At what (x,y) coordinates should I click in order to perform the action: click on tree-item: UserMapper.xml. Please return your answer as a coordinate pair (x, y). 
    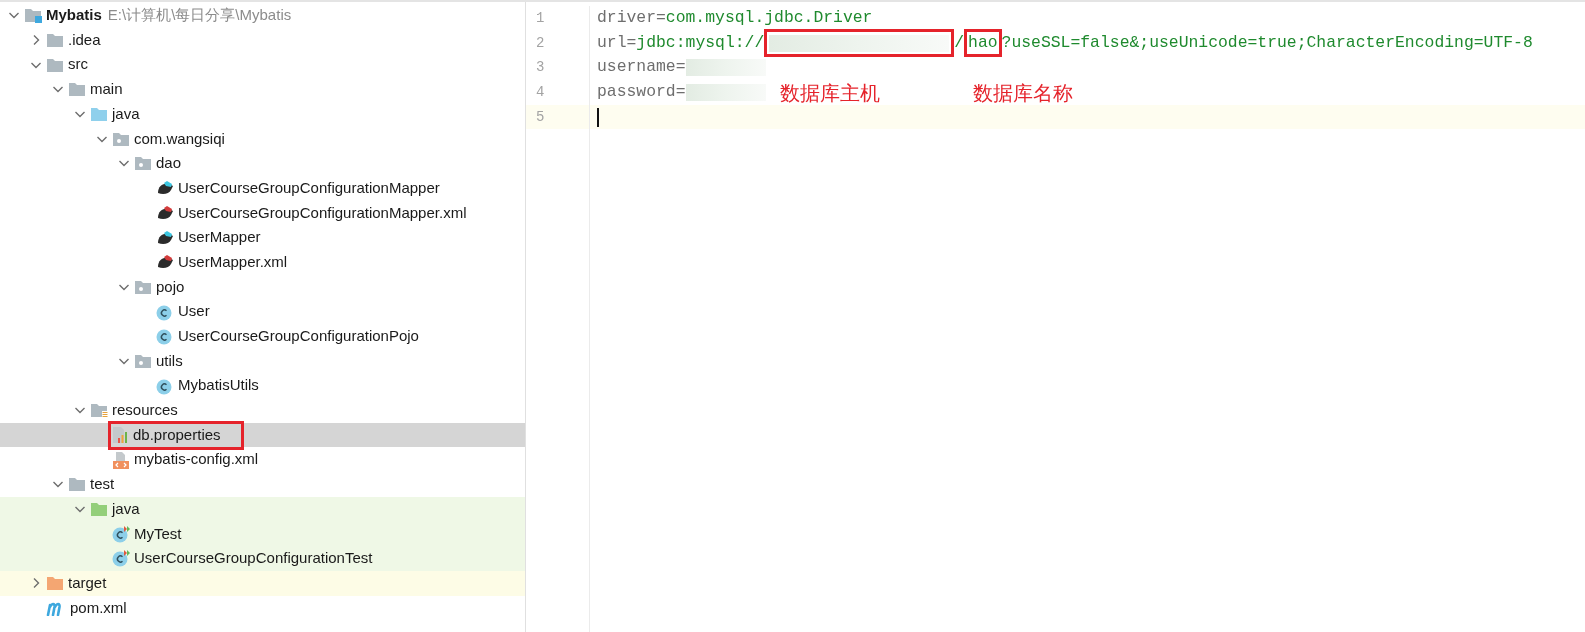
    Looking at the image, I should click on (262, 262).